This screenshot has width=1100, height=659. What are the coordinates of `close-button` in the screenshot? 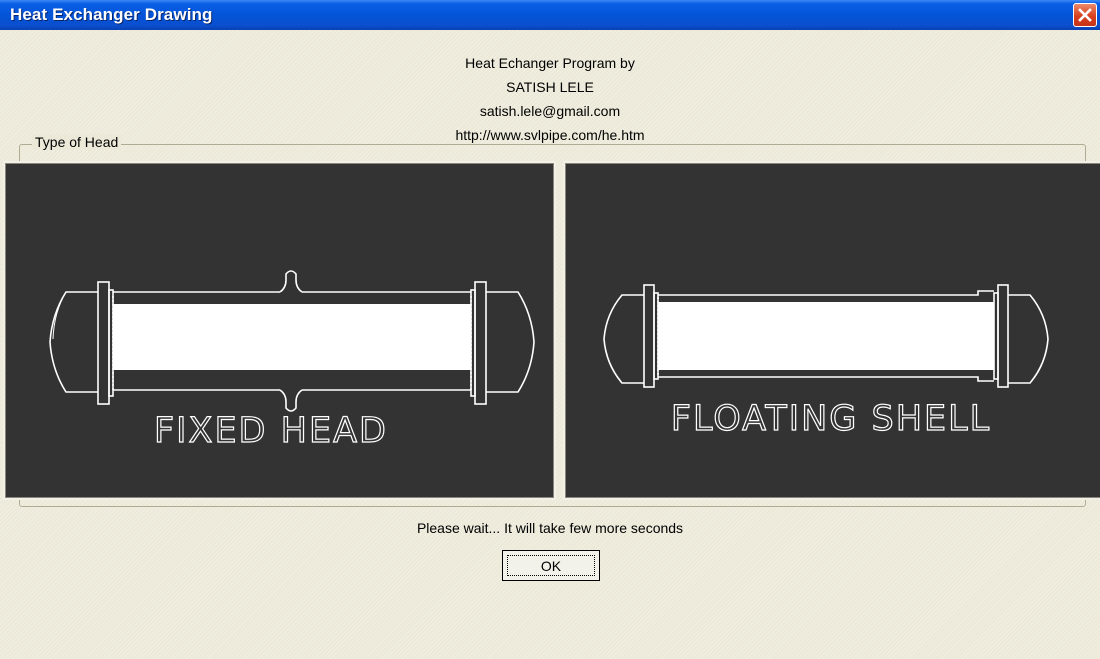 It's located at (1085, 15).